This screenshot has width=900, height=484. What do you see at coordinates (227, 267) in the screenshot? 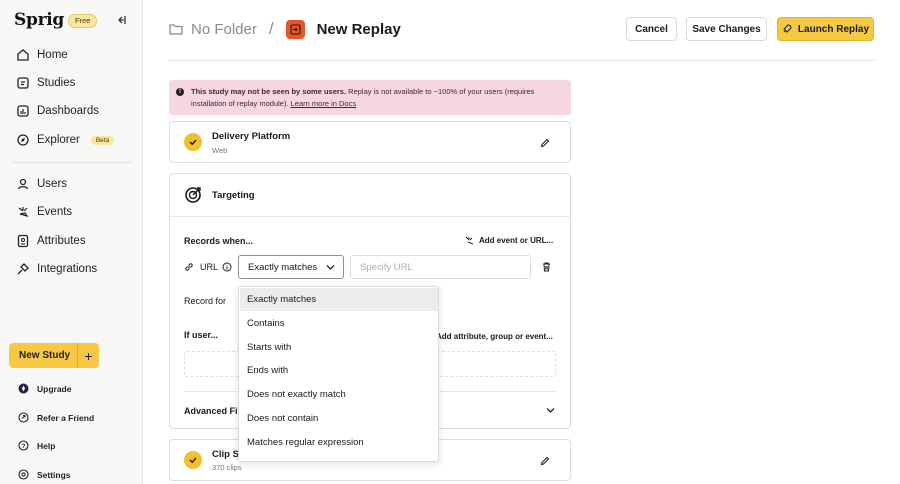
I see `info-icon` at bounding box center [227, 267].